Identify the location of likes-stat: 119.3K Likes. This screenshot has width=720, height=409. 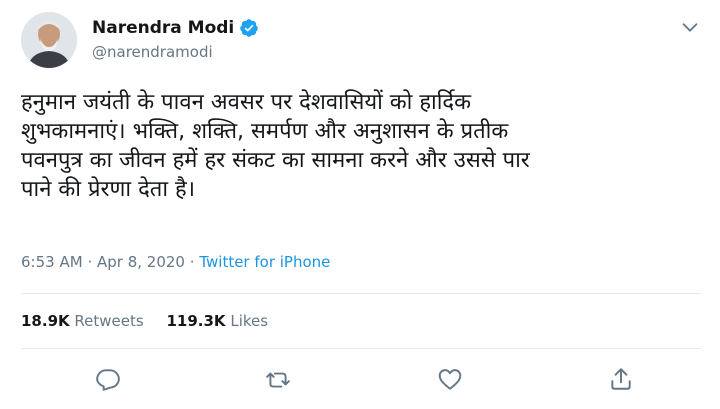
(217, 321).